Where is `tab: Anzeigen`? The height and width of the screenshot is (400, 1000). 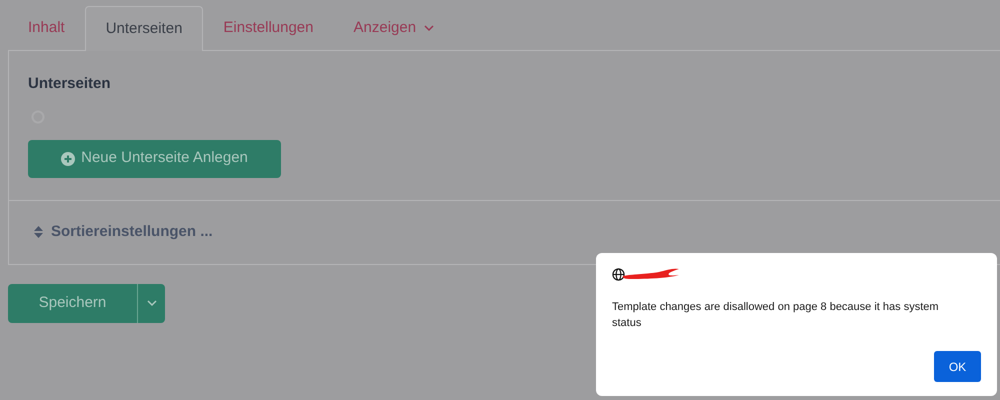 tab: Anzeigen is located at coordinates (394, 28).